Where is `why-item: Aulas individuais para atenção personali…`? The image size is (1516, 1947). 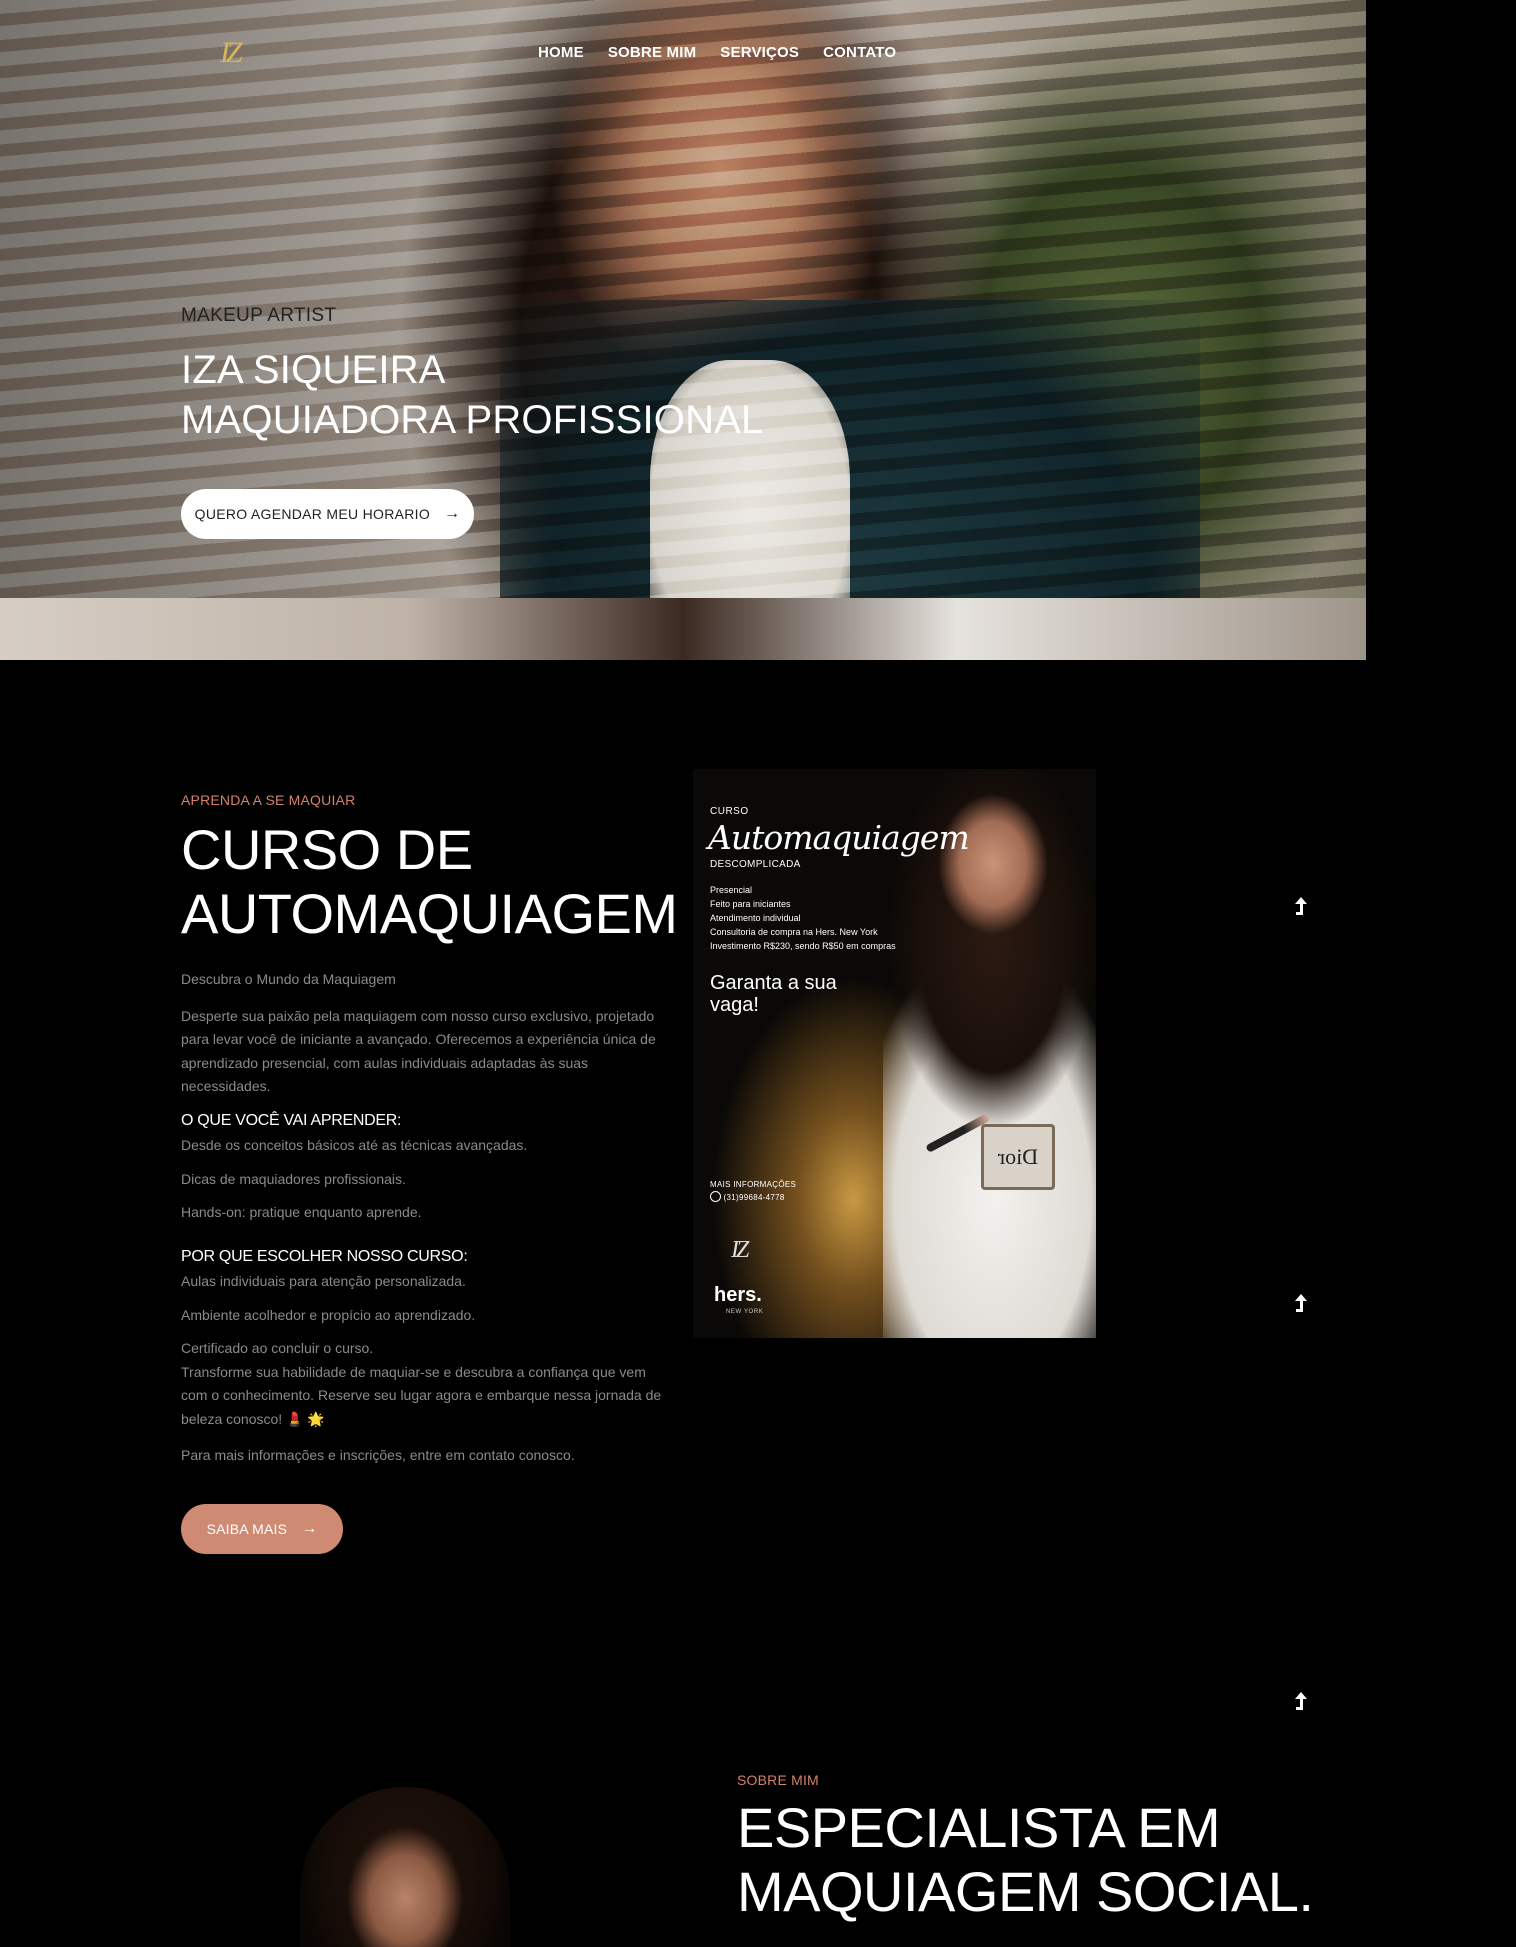 why-item: Aulas individuais para atenção personali… is located at coordinates (323, 1281).